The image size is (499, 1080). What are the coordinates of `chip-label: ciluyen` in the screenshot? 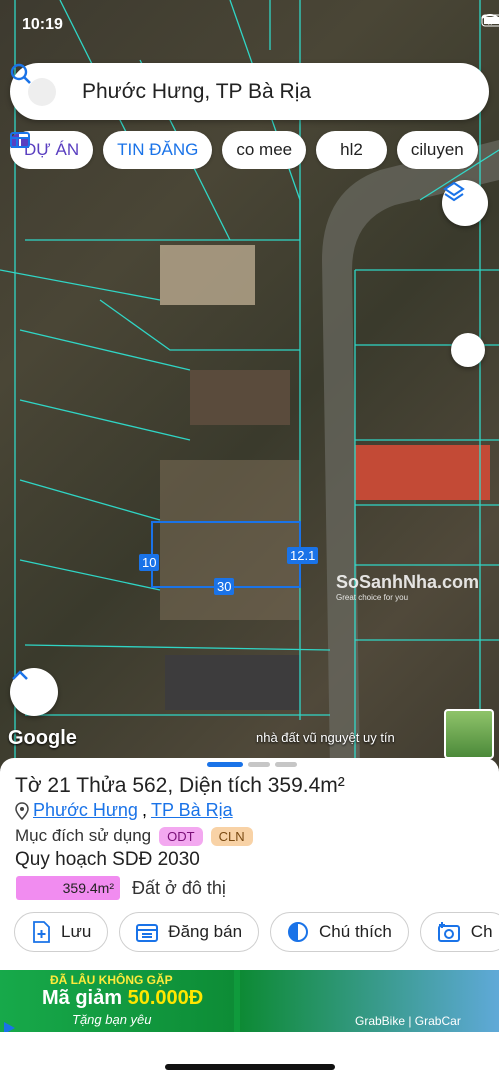 It's located at (437, 149).